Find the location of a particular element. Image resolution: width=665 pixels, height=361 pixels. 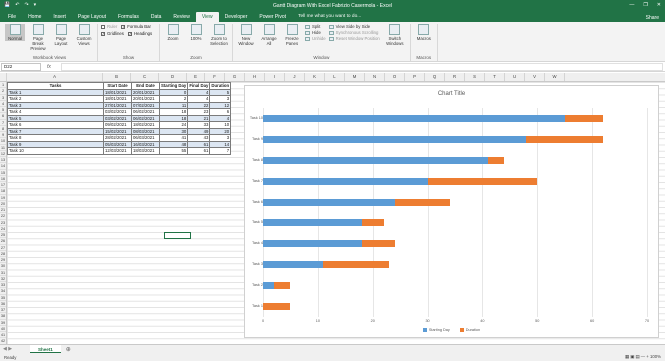

column-header: E is located at coordinates (196, 77).